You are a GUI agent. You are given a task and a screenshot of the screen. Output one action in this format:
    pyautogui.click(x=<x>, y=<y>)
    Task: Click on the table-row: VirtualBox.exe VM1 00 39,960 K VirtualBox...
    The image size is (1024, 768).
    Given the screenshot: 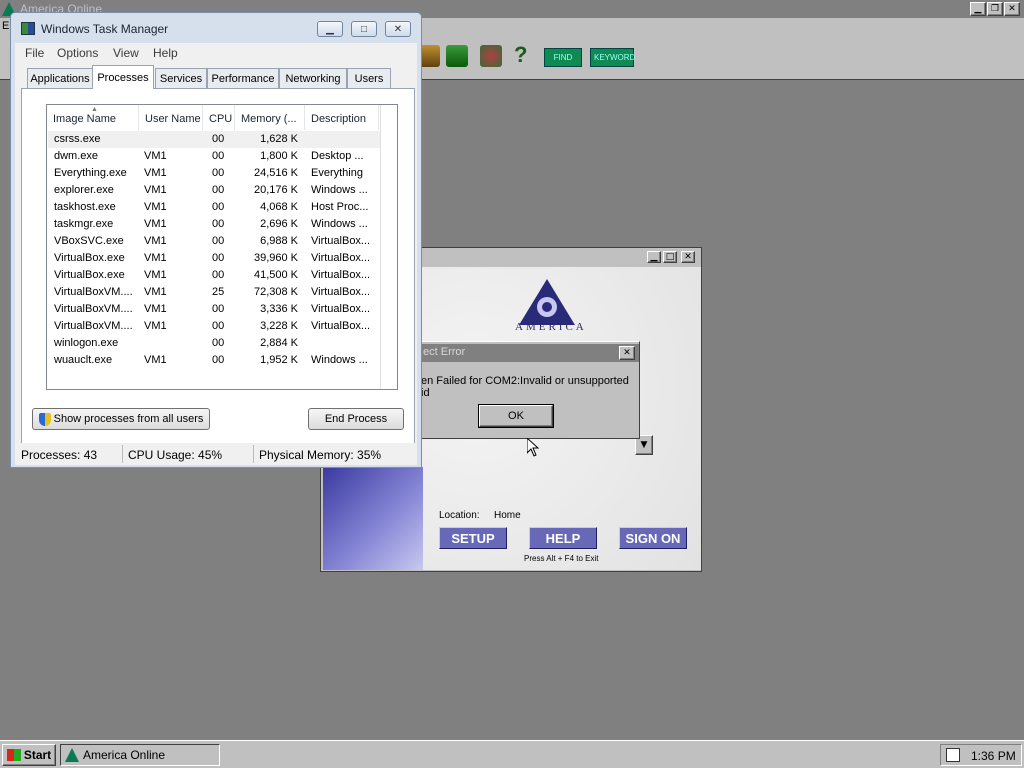 What is the action you would take?
    pyautogui.click(x=214, y=258)
    